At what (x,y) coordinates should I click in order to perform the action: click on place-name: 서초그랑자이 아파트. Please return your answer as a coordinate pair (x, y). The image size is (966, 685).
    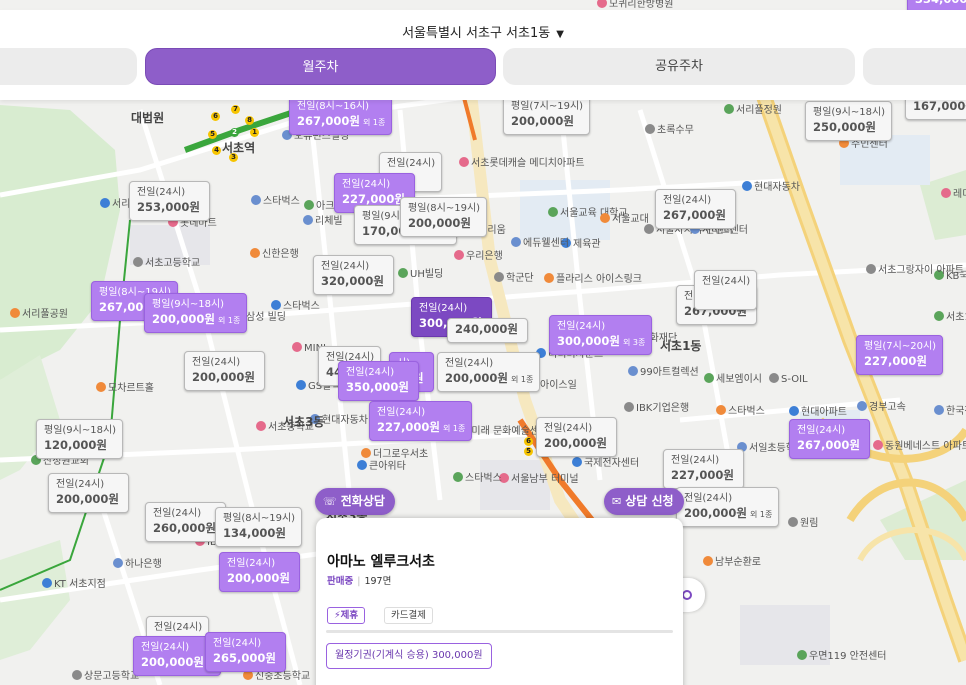
    Looking at the image, I should click on (921, 270).